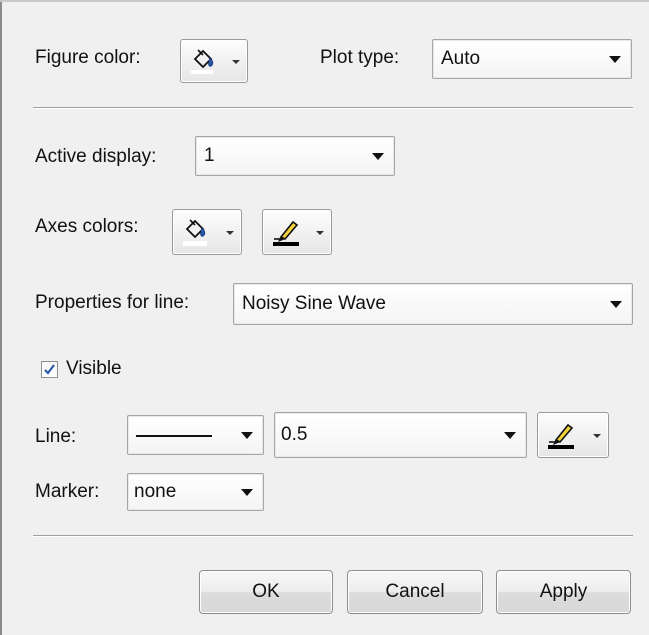  Describe the element at coordinates (563, 592) in the screenshot. I see `apply-button: Apply` at that location.